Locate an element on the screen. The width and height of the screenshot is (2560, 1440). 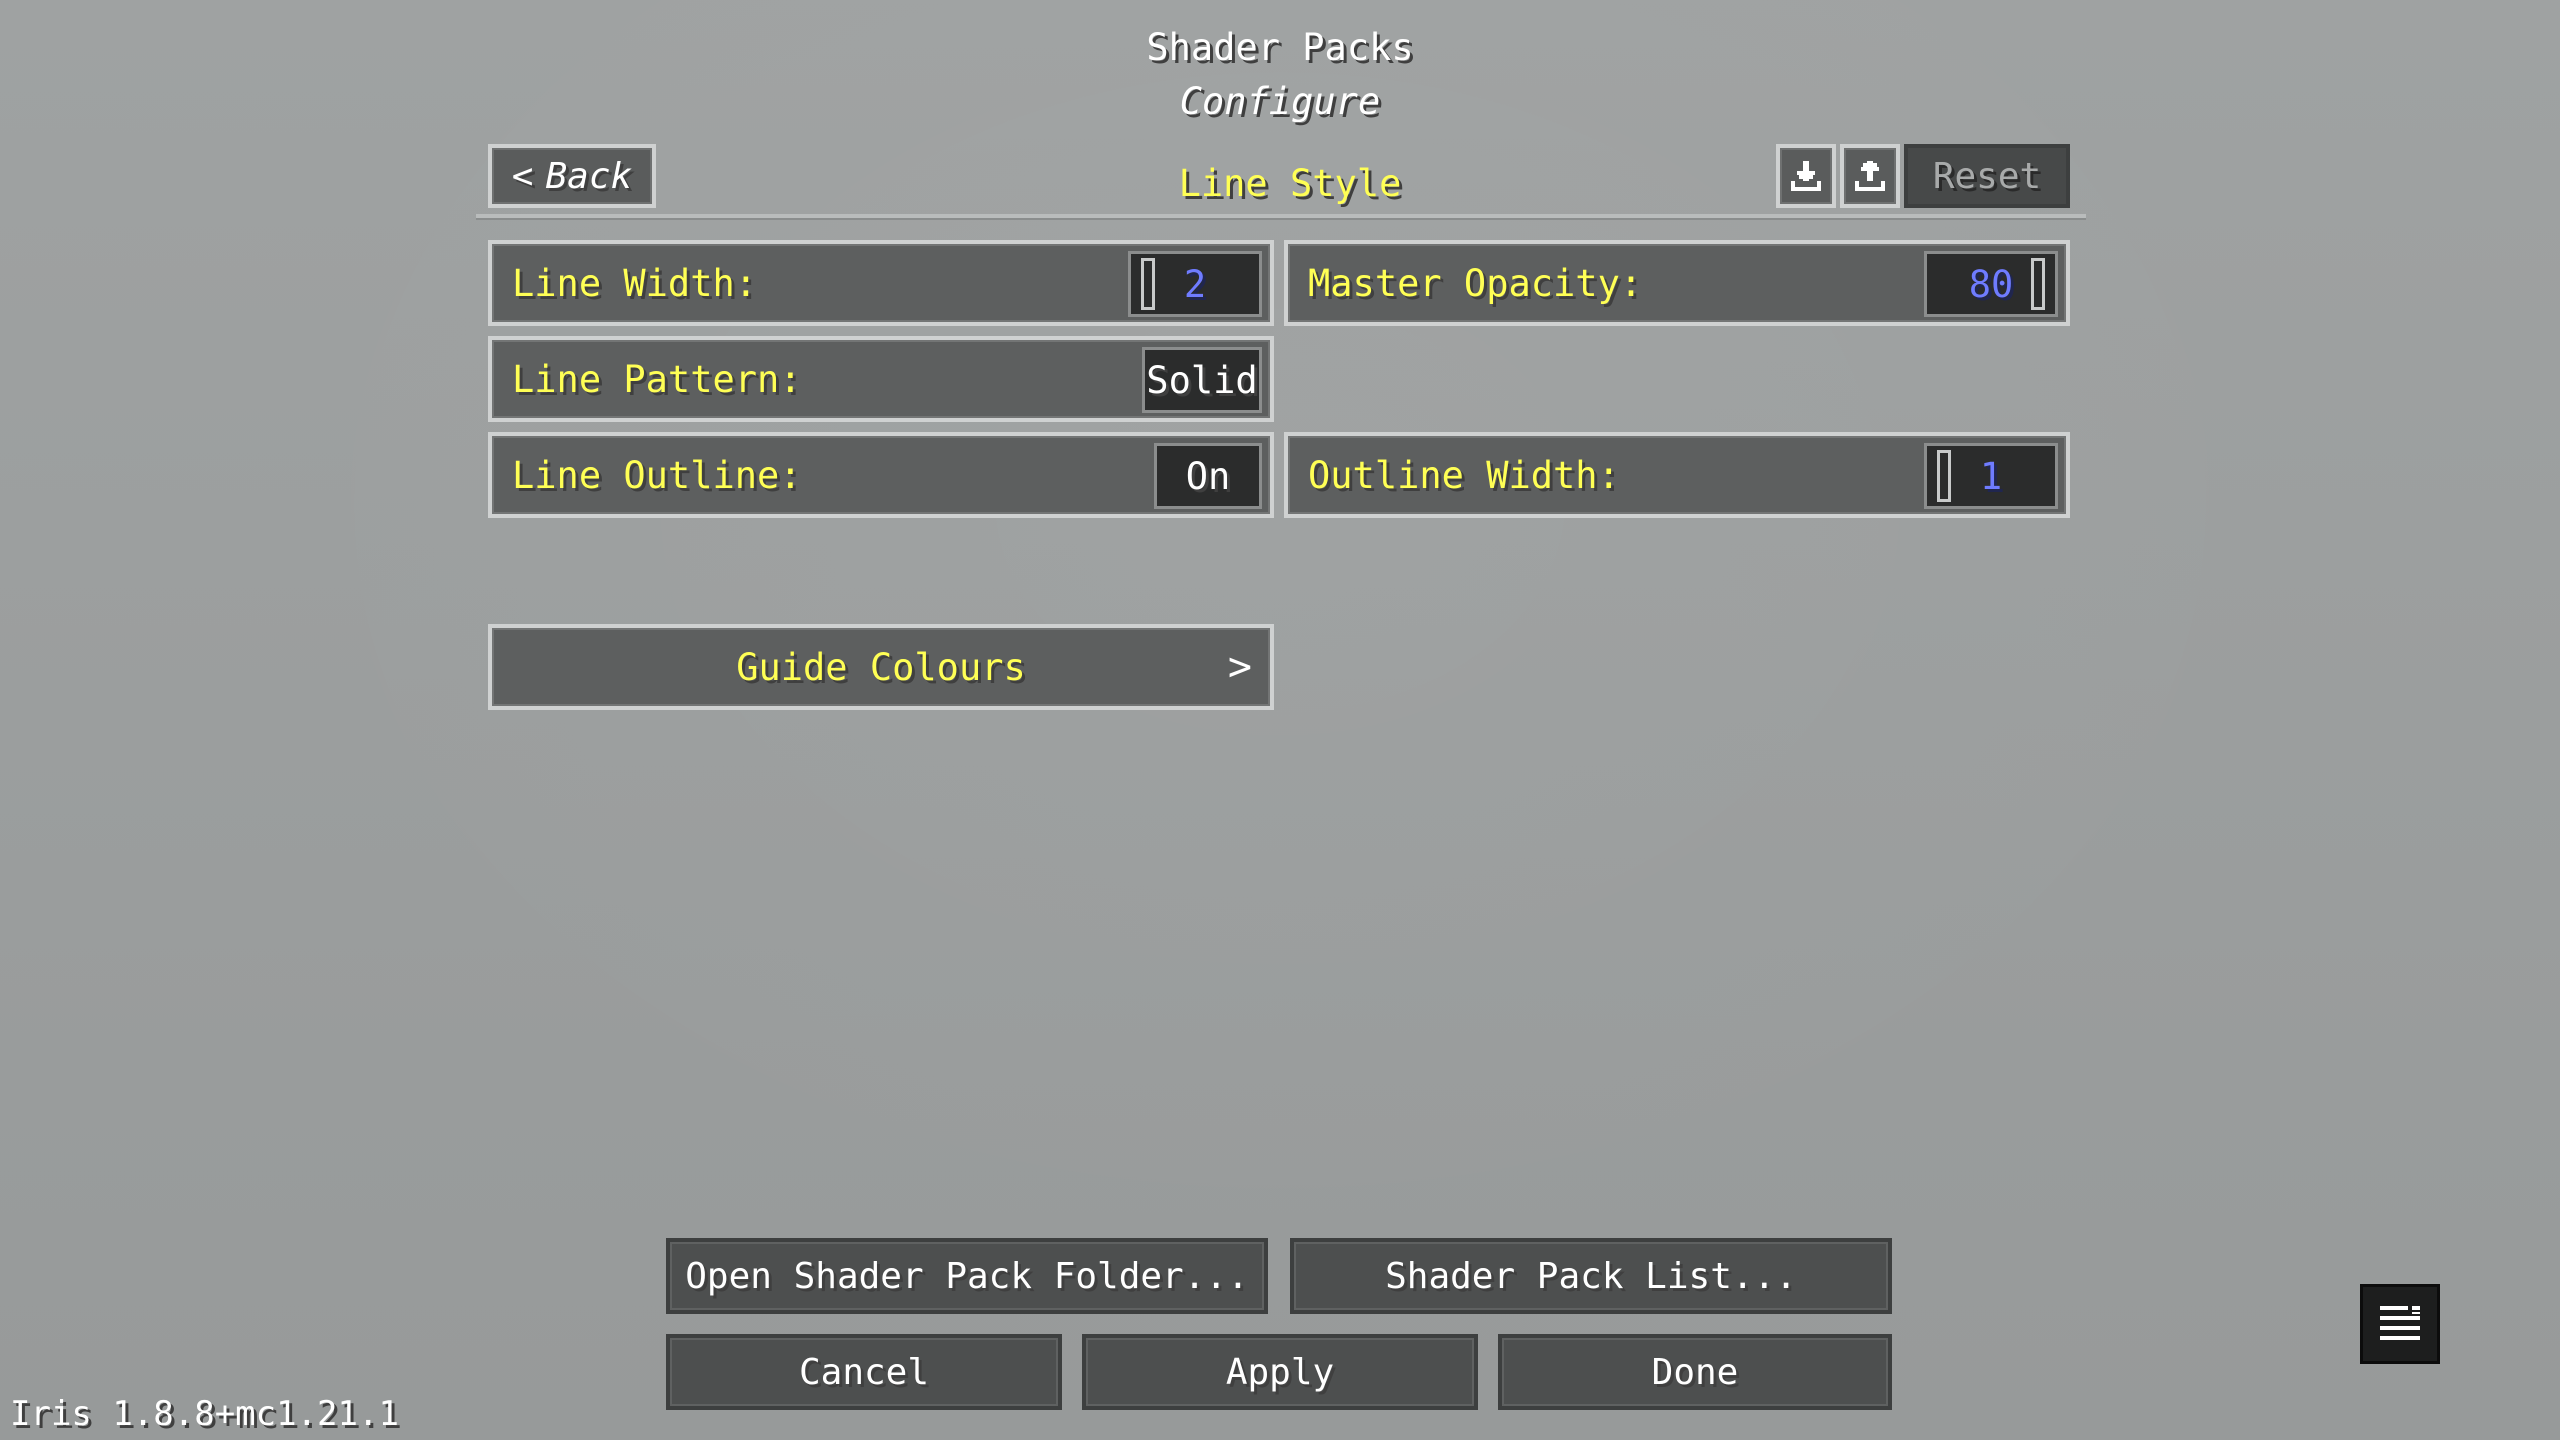
line-pattern-value: Solid is located at coordinates (1202, 380).